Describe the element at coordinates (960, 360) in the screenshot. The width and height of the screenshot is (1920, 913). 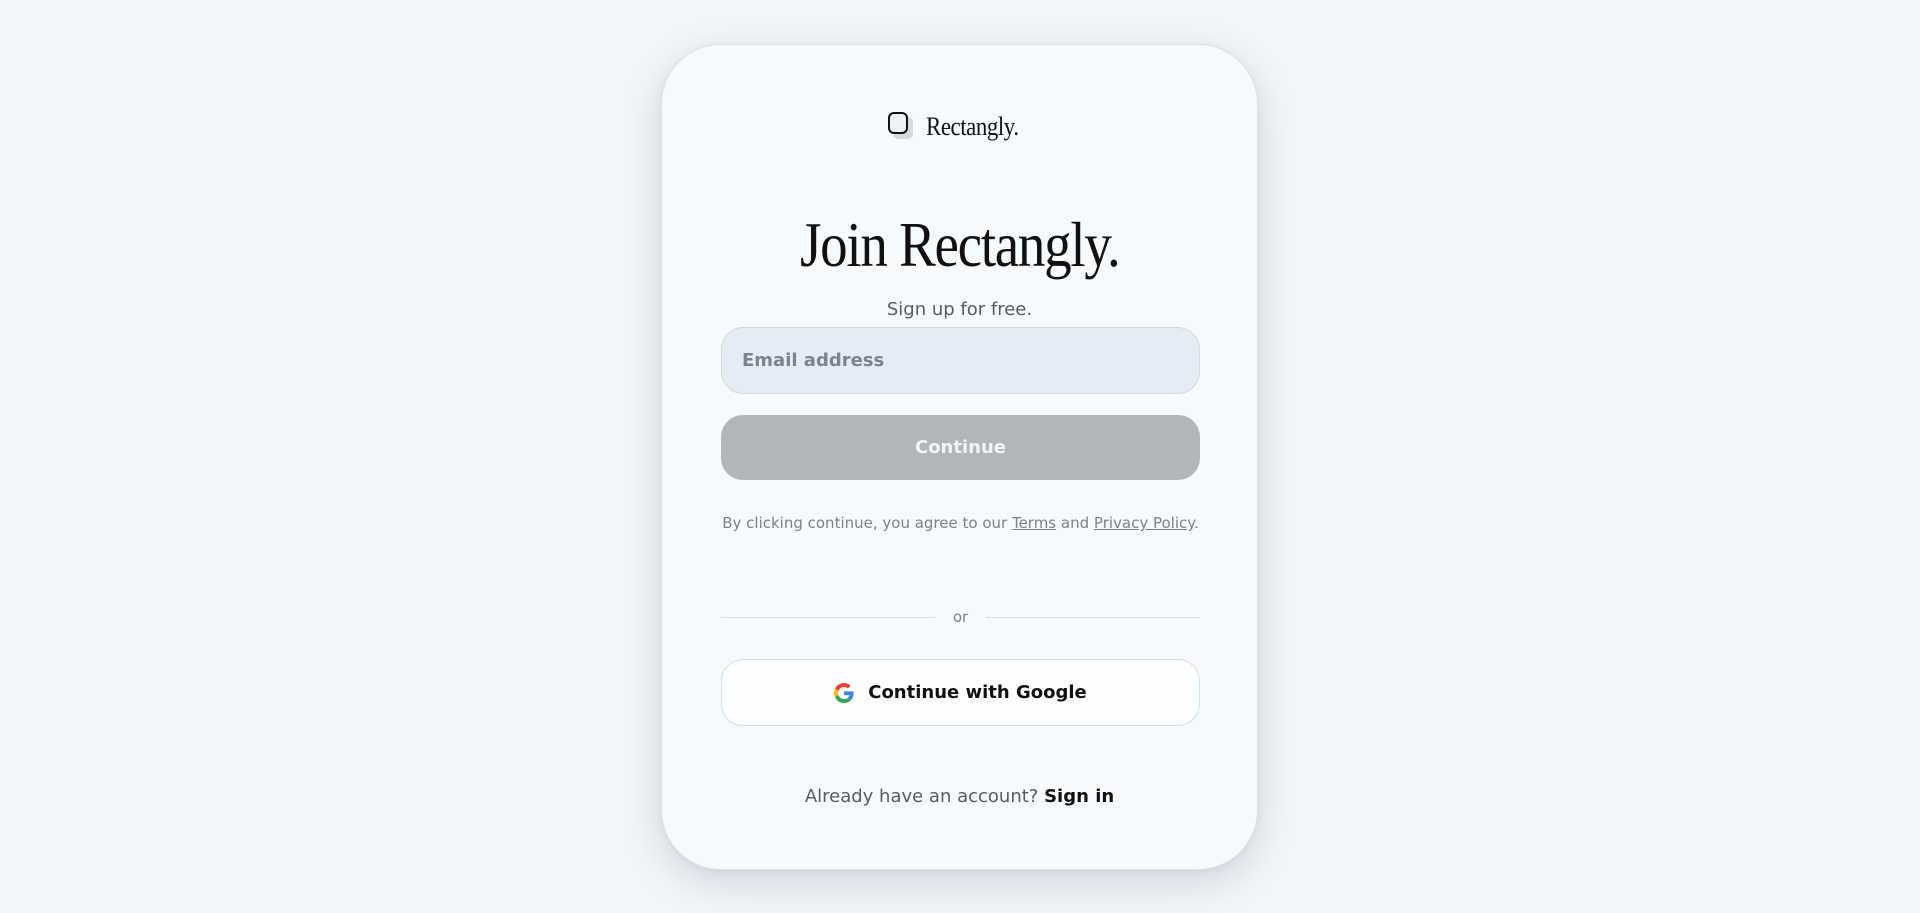
I see `email-field` at that location.